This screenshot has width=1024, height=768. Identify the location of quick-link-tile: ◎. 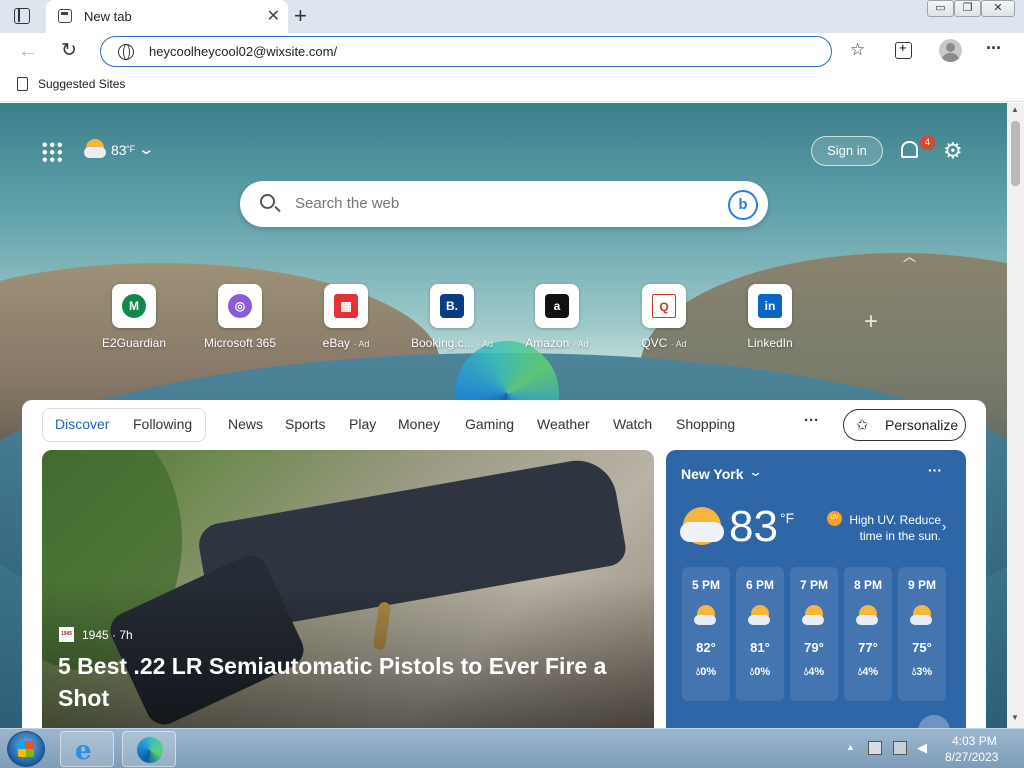
(240, 306).